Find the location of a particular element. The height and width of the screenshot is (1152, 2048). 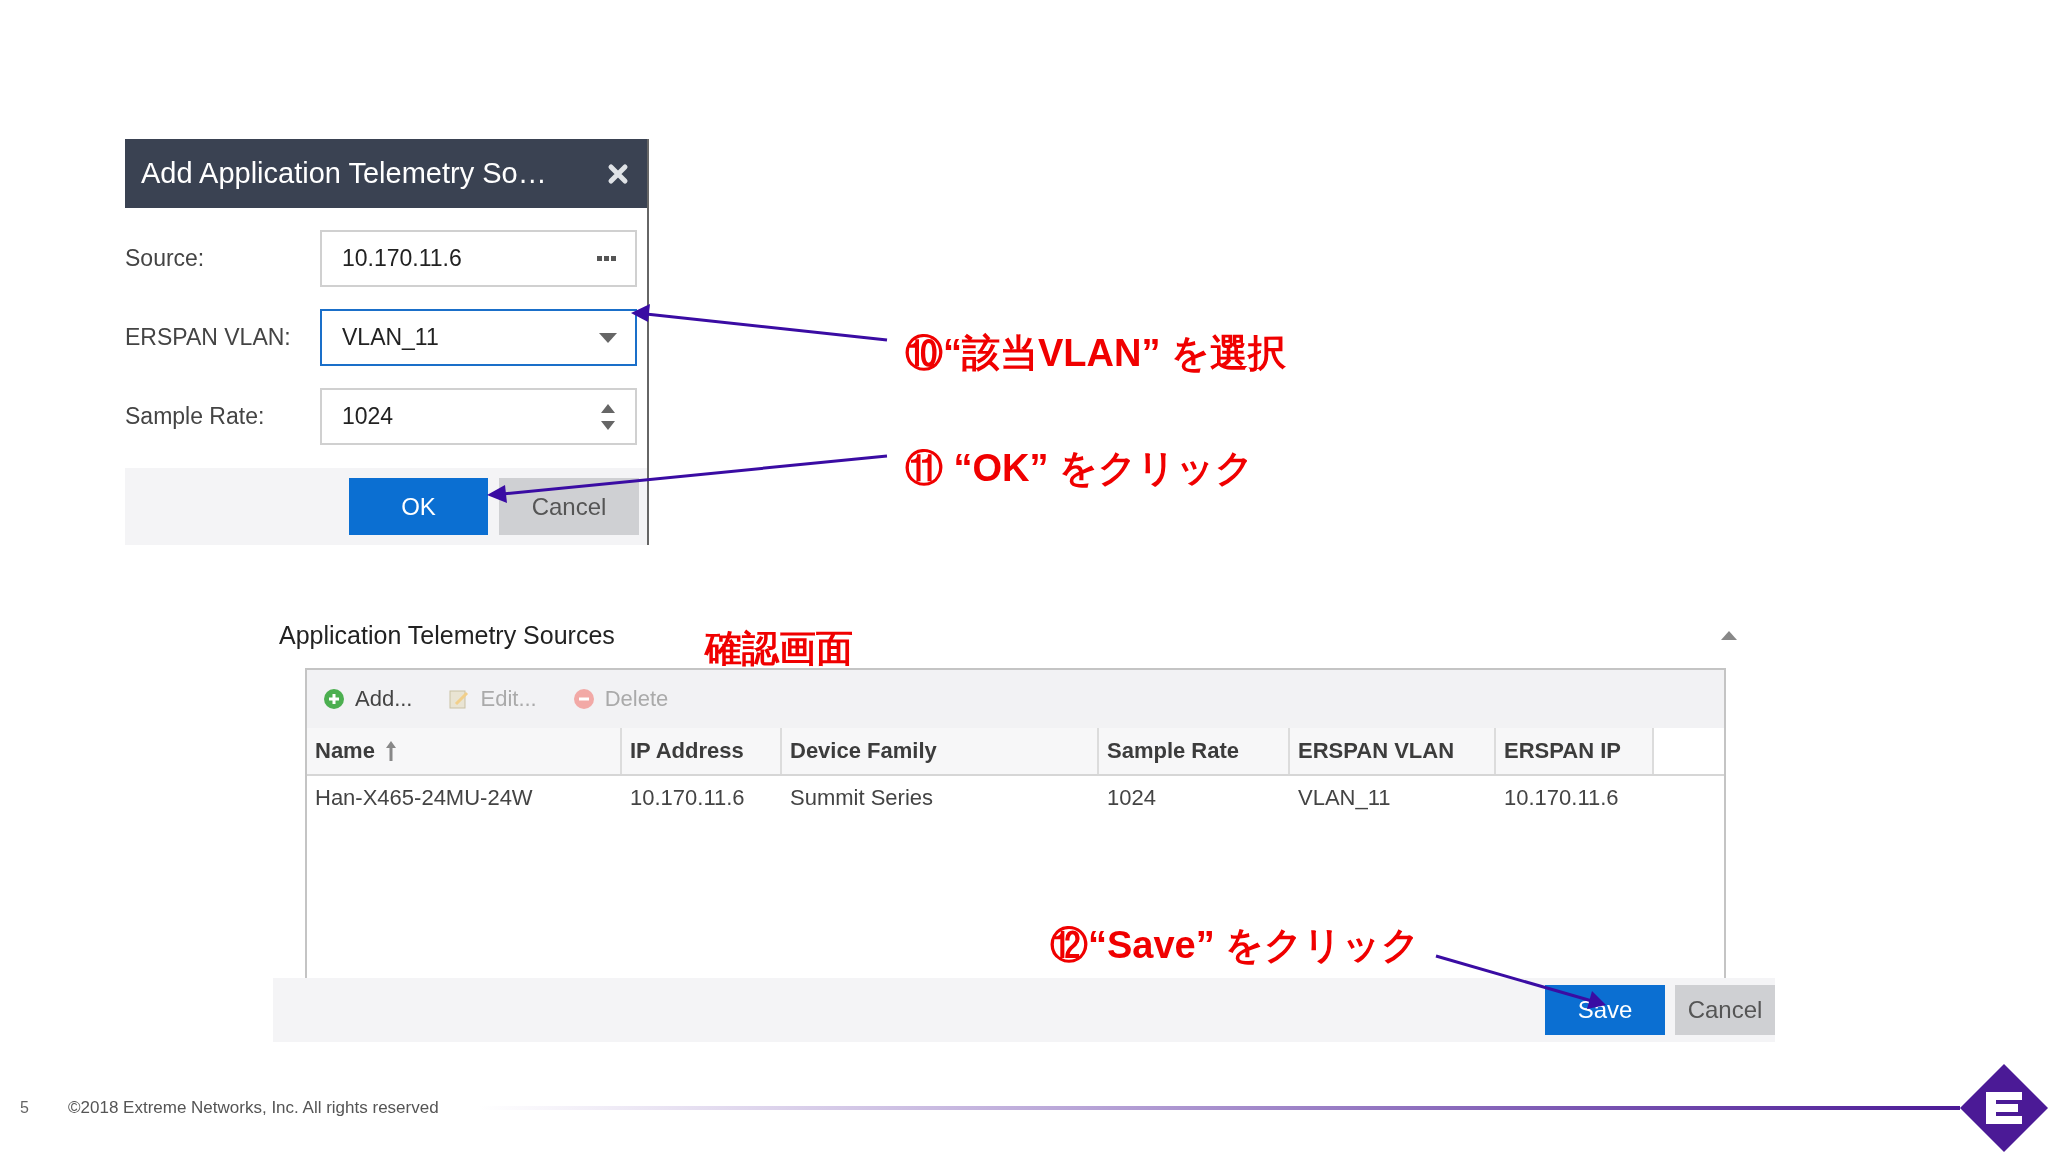

annotation-text: ⑩“該当VLAN” を選択 is located at coordinates (1095, 353).